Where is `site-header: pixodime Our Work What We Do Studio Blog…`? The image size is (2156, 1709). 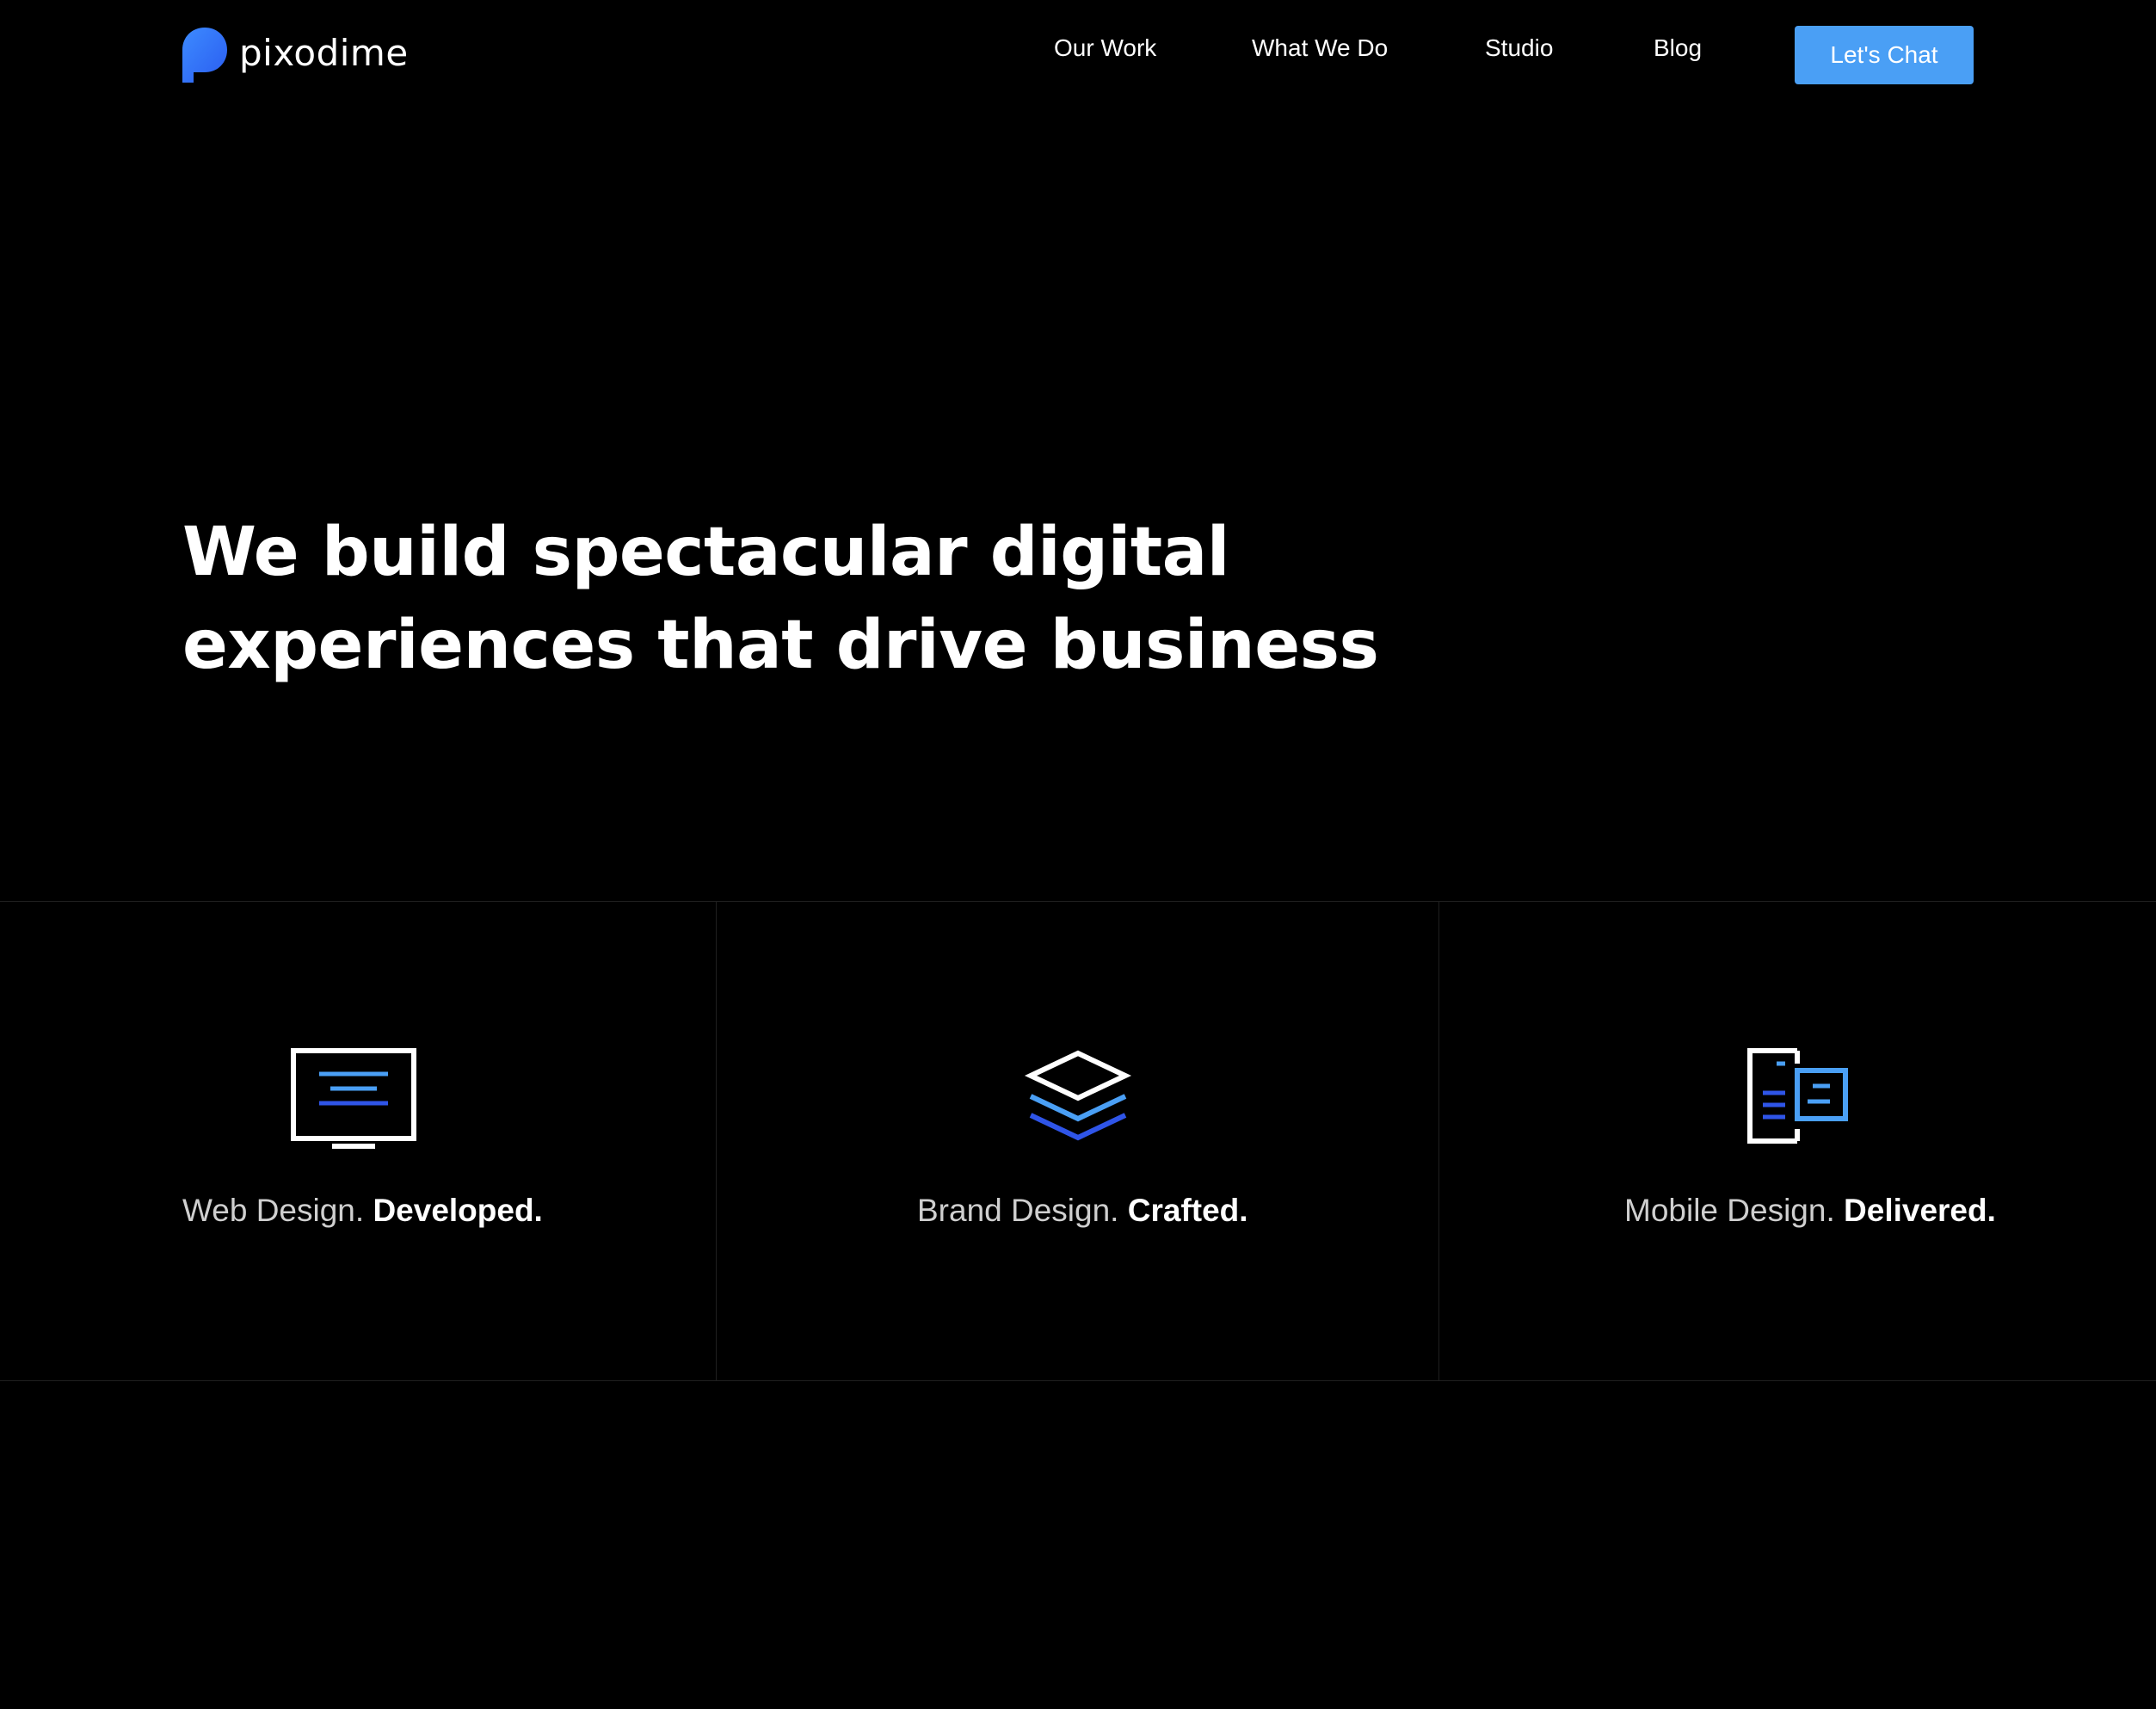 site-header: pixodime Our Work What We Do Studio Blog… is located at coordinates (1078, 55).